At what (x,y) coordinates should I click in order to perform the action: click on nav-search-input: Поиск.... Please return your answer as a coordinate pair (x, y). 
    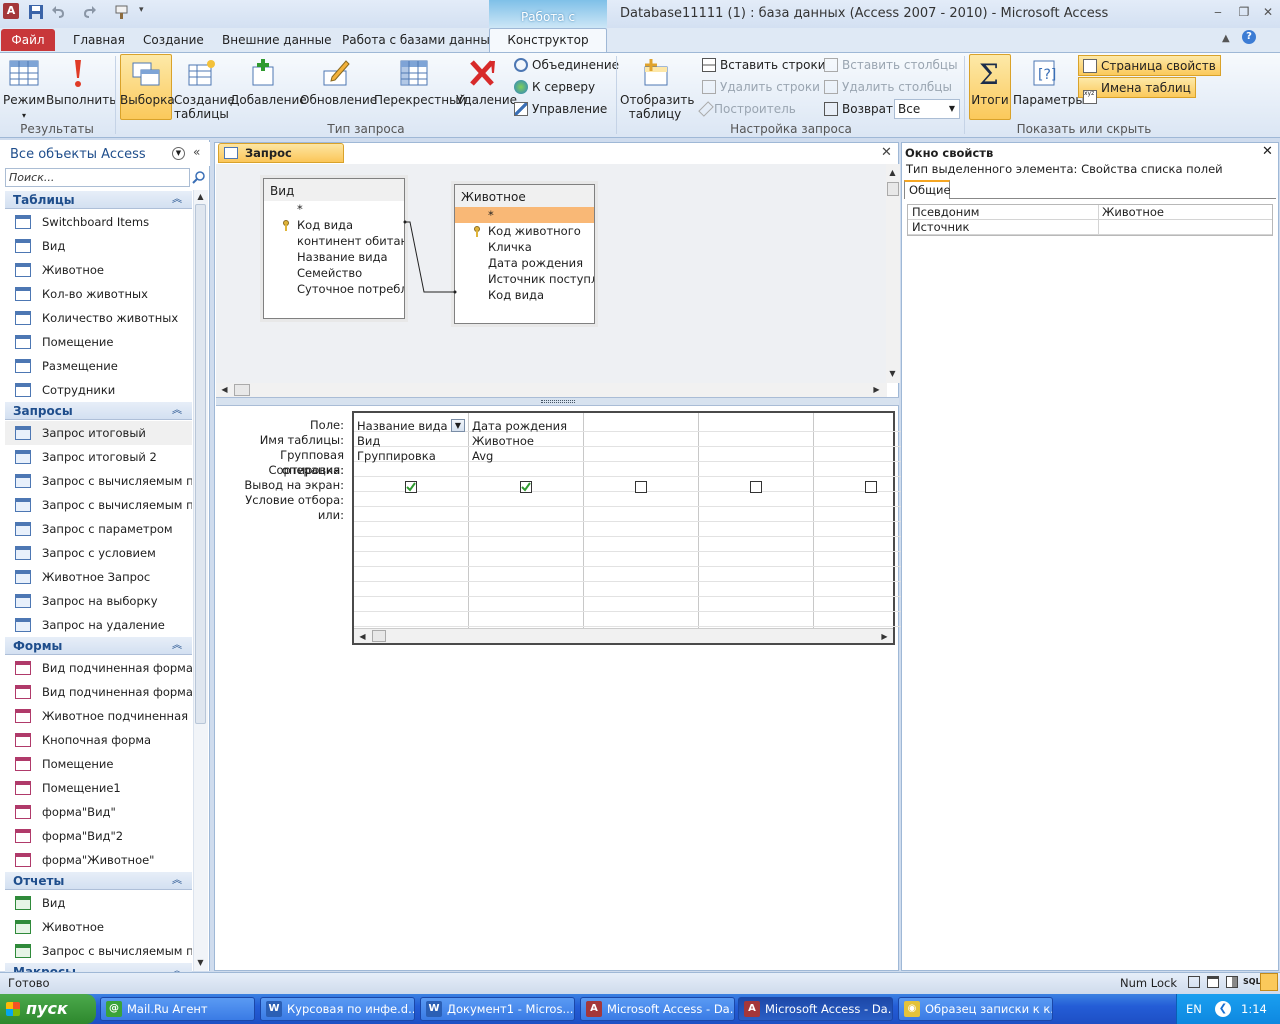
    Looking at the image, I should click on (97, 177).